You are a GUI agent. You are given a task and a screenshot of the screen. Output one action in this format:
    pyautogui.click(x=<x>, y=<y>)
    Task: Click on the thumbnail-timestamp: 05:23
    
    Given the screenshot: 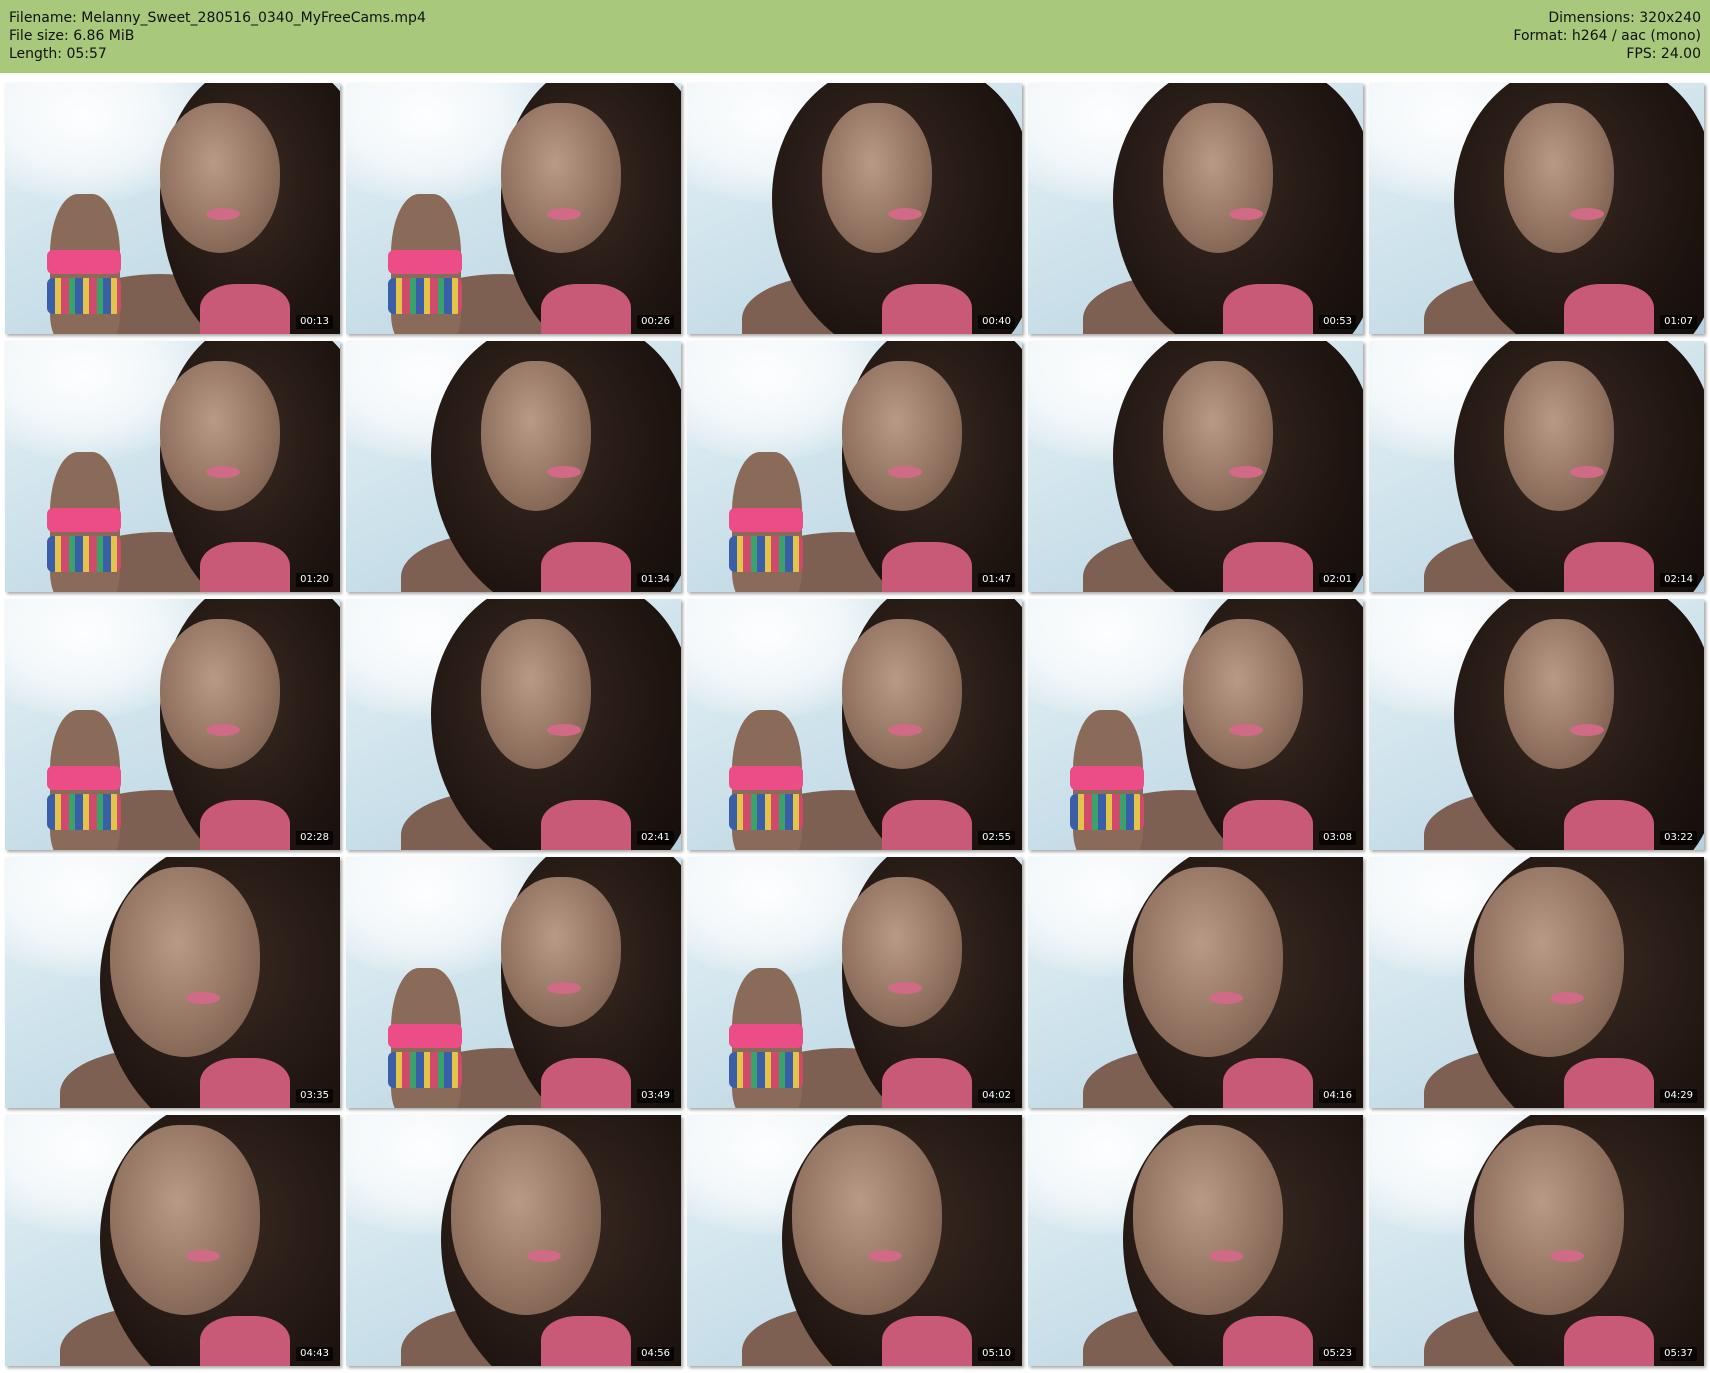 What is the action you would take?
    pyautogui.click(x=1337, y=1354)
    